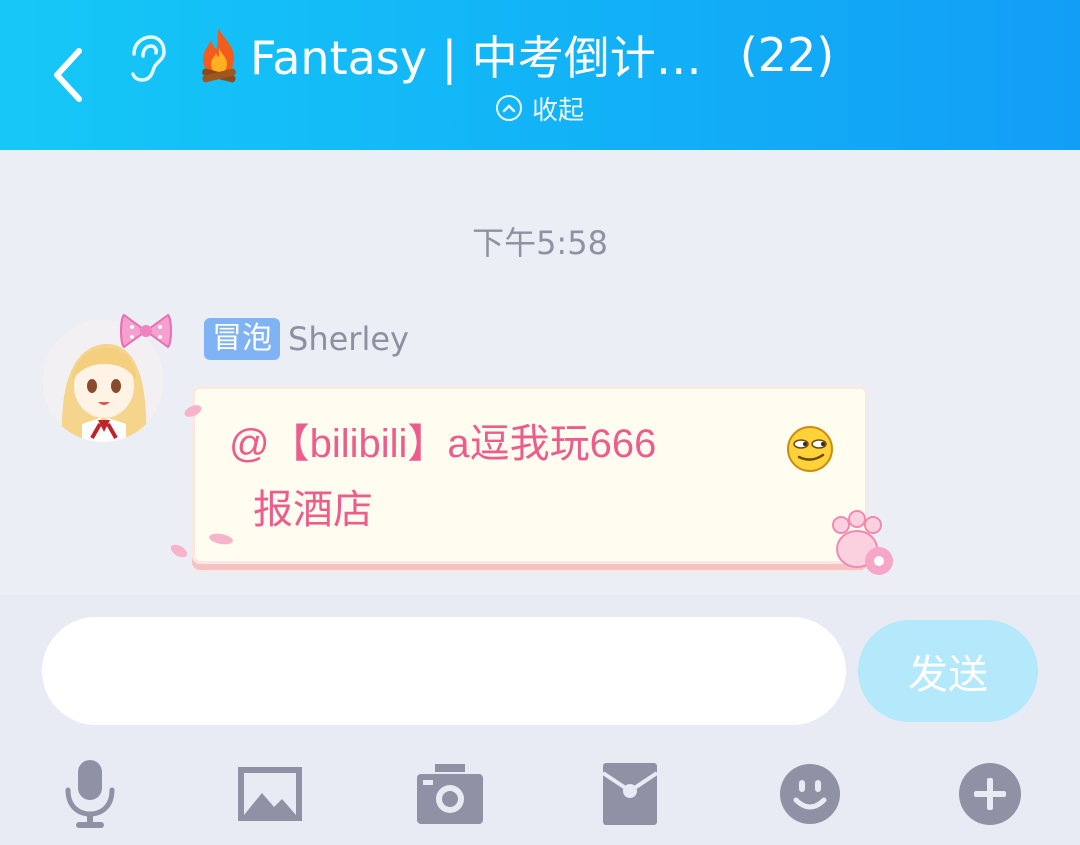  Describe the element at coordinates (787, 55) in the screenshot. I see `member-count: (22)` at that location.